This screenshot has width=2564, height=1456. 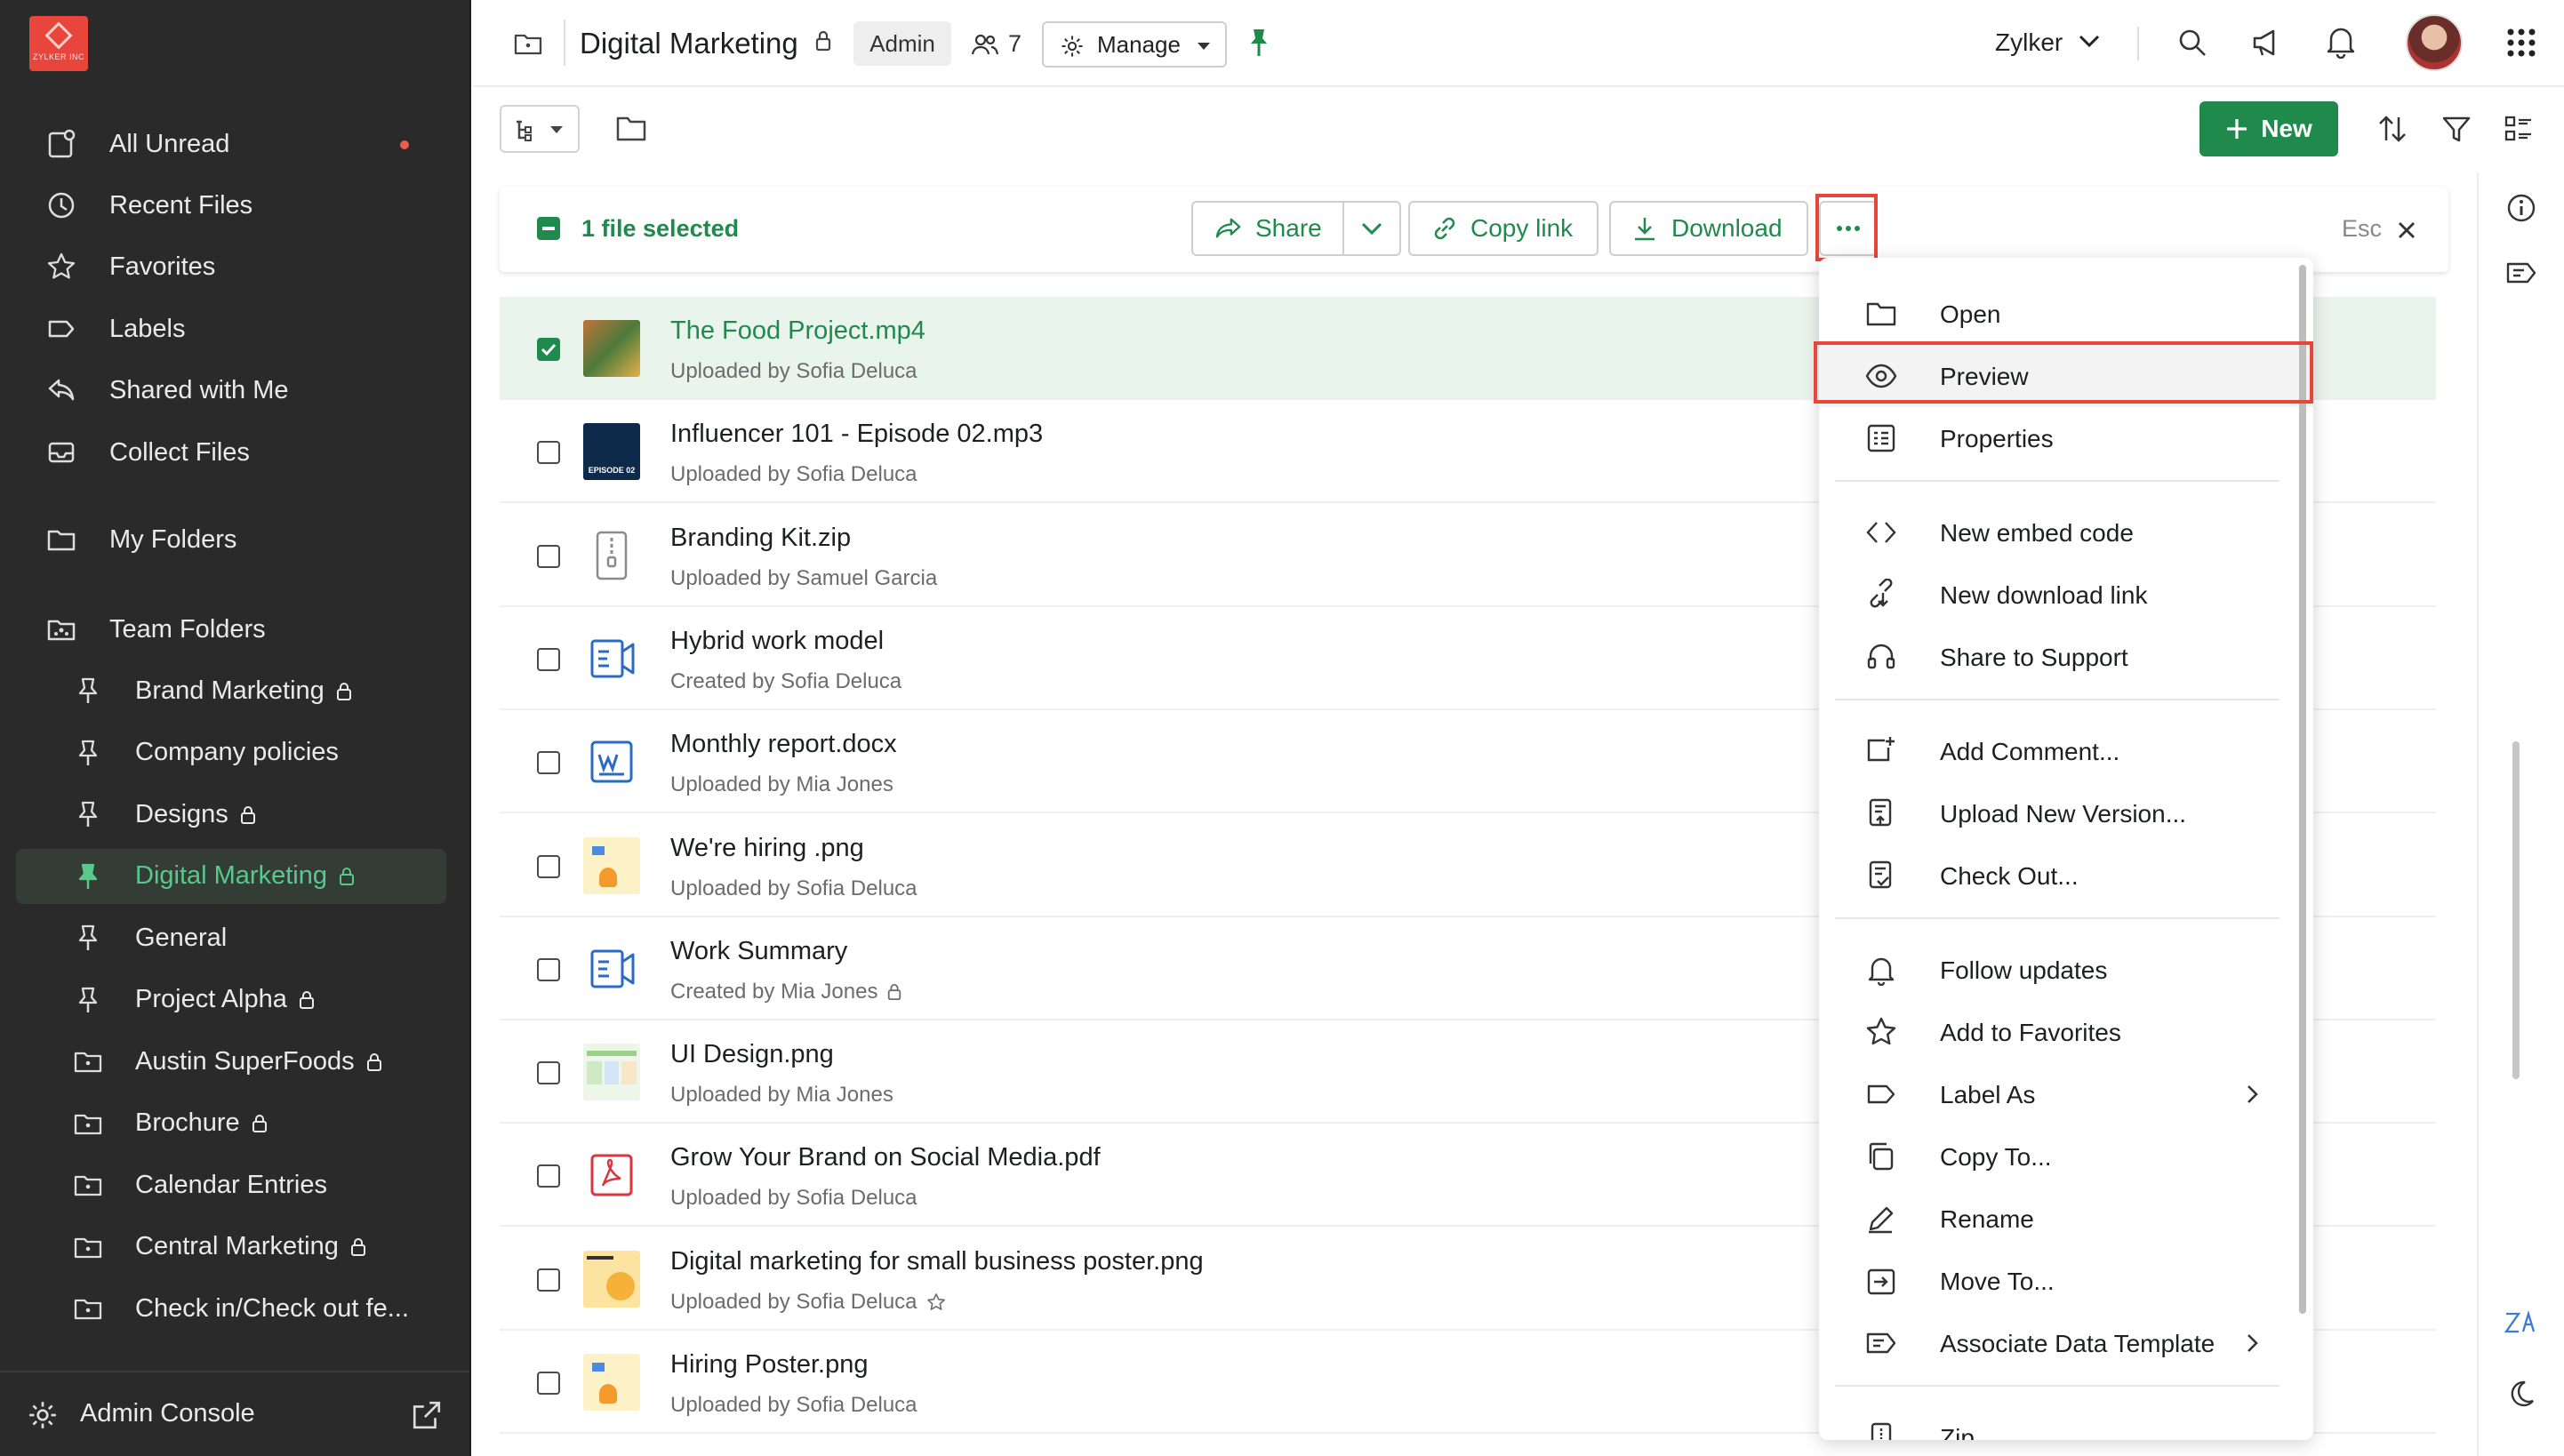 What do you see at coordinates (2089, 41) in the screenshot?
I see `chevron-down-icon` at bounding box center [2089, 41].